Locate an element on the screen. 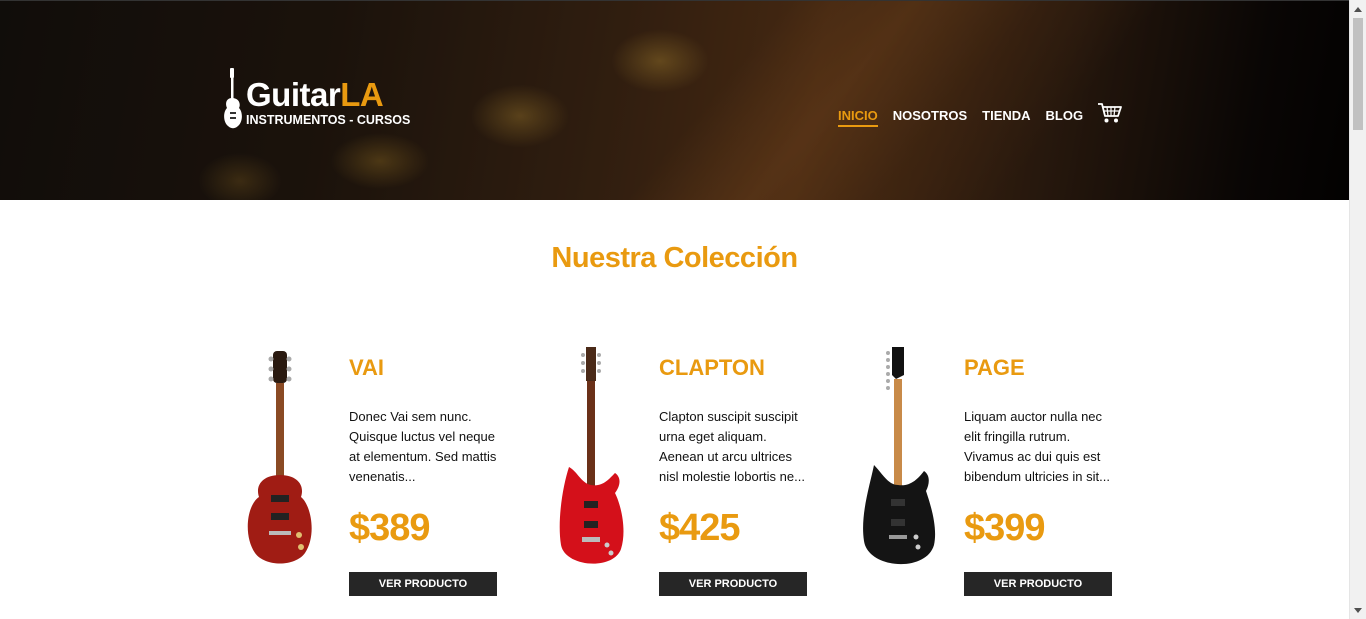  main-nav: INICIO NOSOTROS TIENDA BLOG is located at coordinates (968, 117).